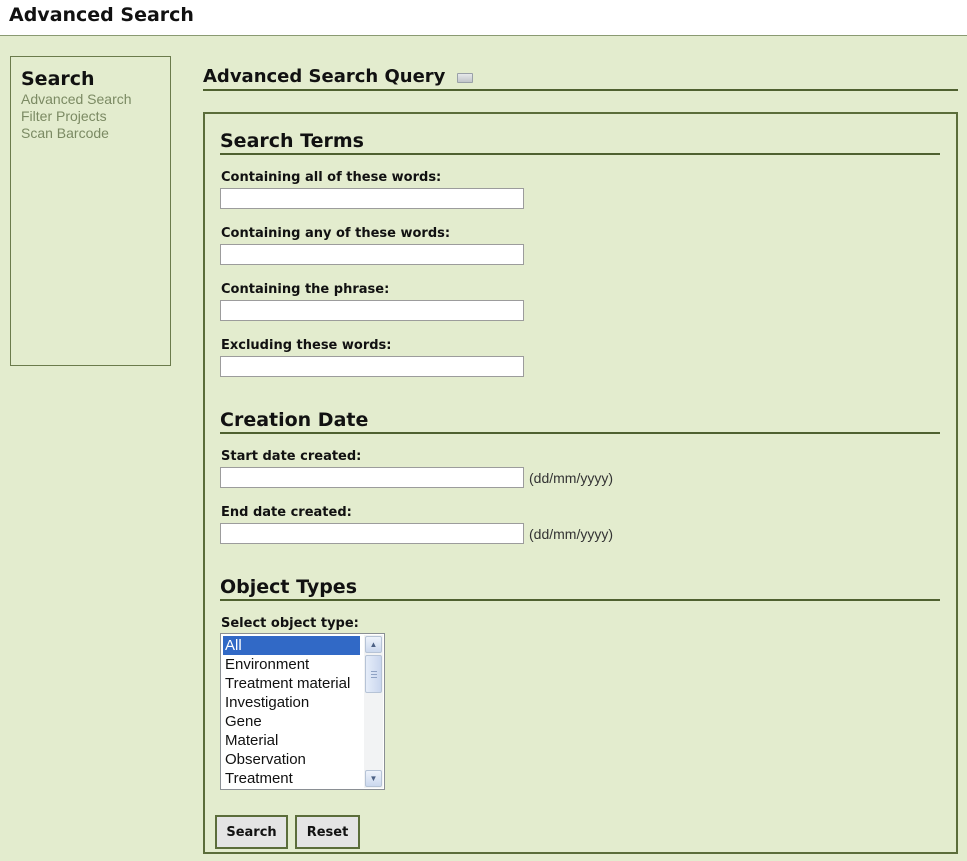  What do you see at coordinates (483, 18) in the screenshot?
I see `top-bar: Advanced Search` at bounding box center [483, 18].